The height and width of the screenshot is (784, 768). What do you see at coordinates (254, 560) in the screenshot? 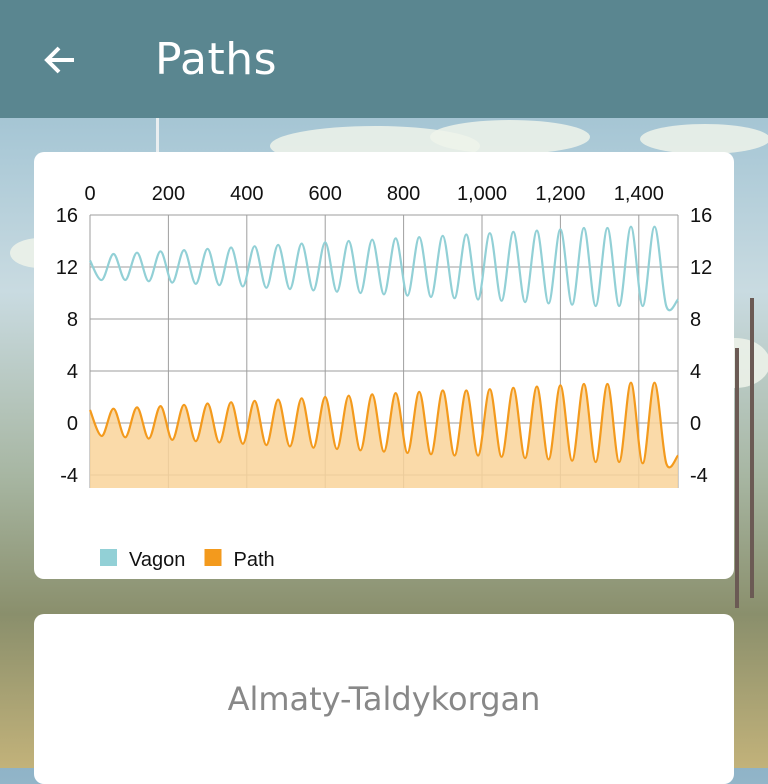
I see `legend-label-path: Path` at bounding box center [254, 560].